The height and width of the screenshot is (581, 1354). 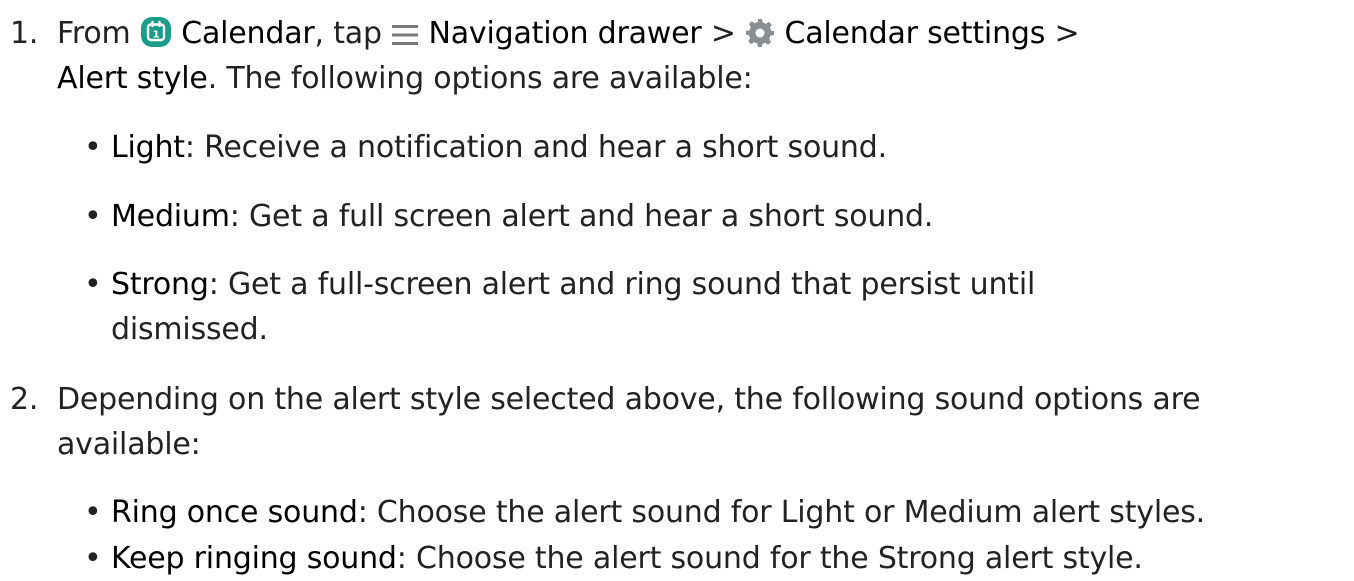 I want to click on bullet-term: Medium, so click(x=170, y=216).